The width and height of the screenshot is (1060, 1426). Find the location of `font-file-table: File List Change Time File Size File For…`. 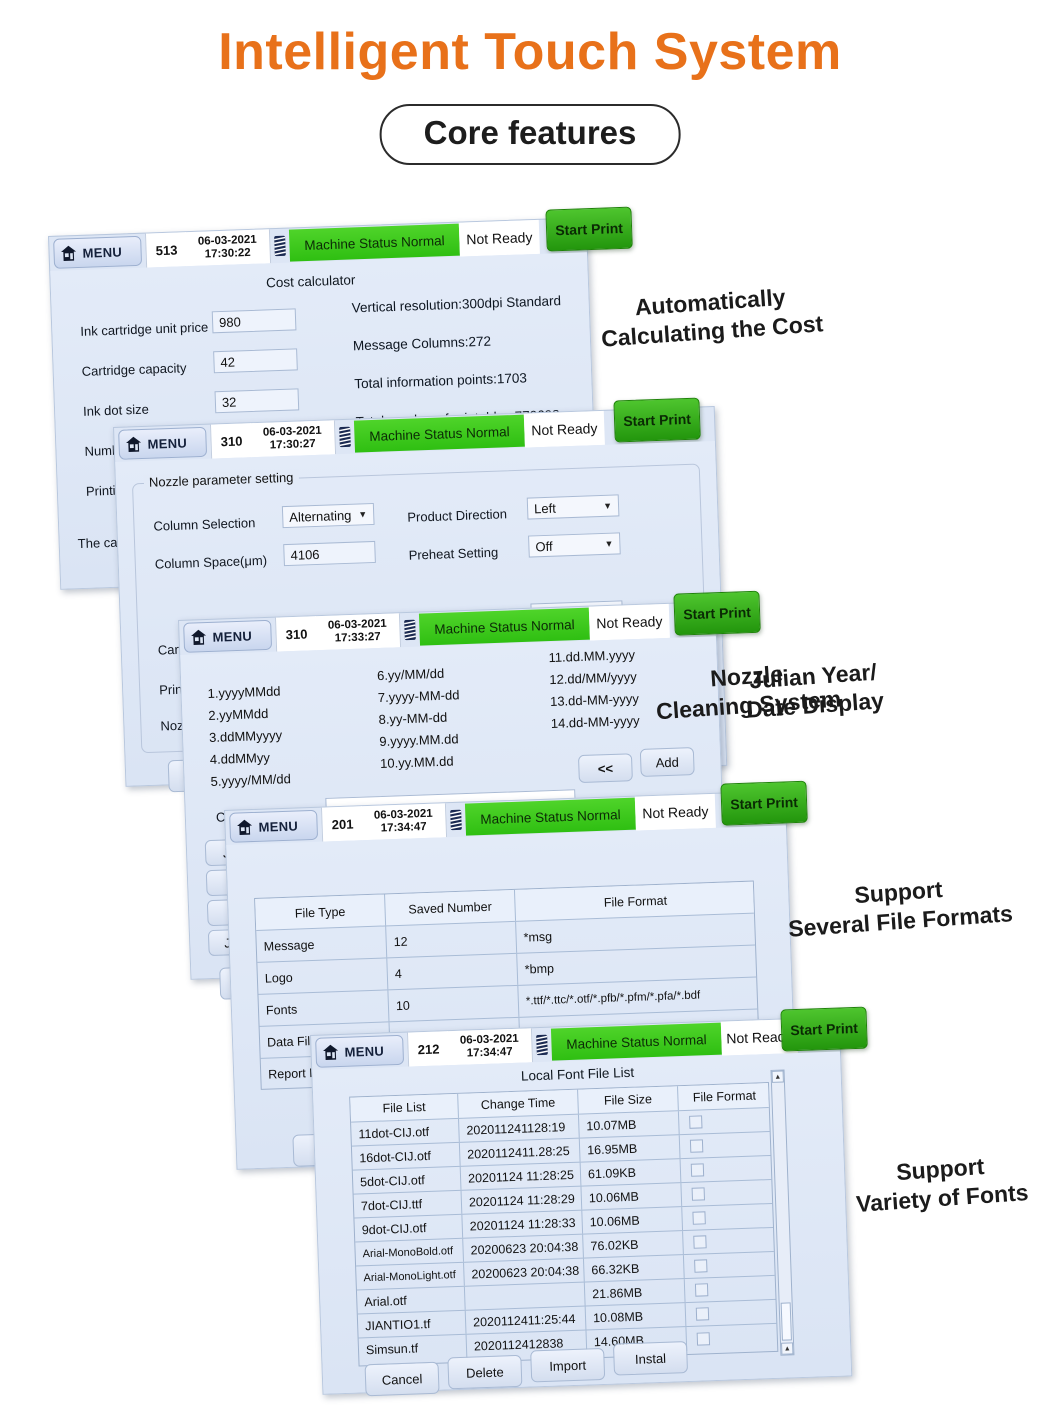

font-file-table: File List Change Time File Size File For… is located at coordinates (564, 1224).